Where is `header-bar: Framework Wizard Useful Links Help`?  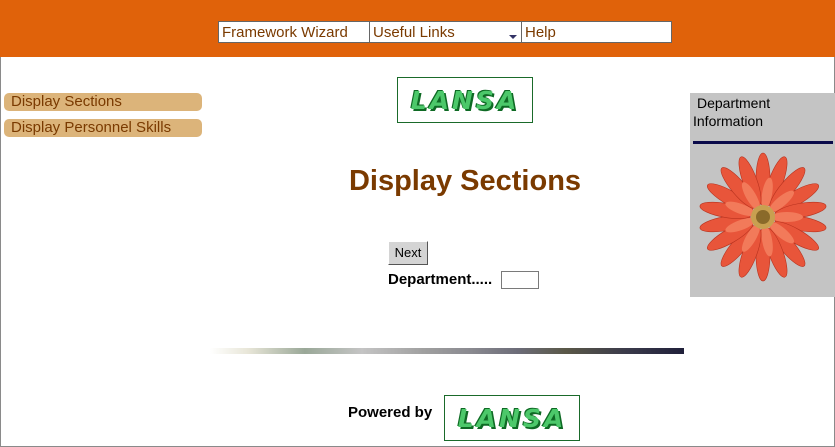
header-bar: Framework Wizard Useful Links Help is located at coordinates (417, 28).